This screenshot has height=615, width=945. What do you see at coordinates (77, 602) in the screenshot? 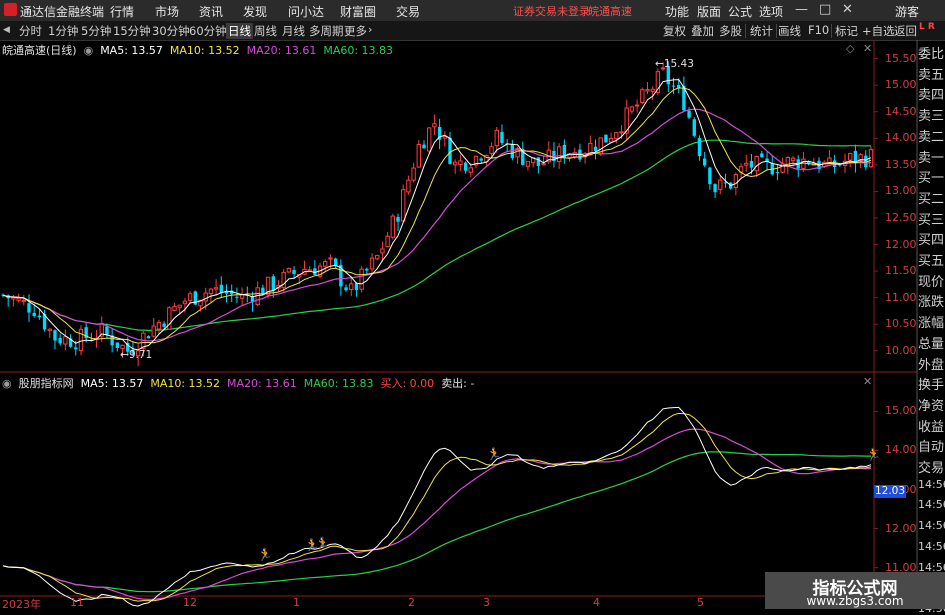
I see `date-tick-label: 11` at bounding box center [77, 602].